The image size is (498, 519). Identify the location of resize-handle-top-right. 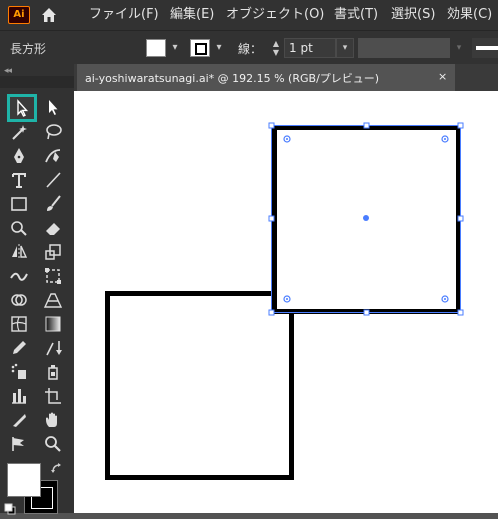
(460, 125).